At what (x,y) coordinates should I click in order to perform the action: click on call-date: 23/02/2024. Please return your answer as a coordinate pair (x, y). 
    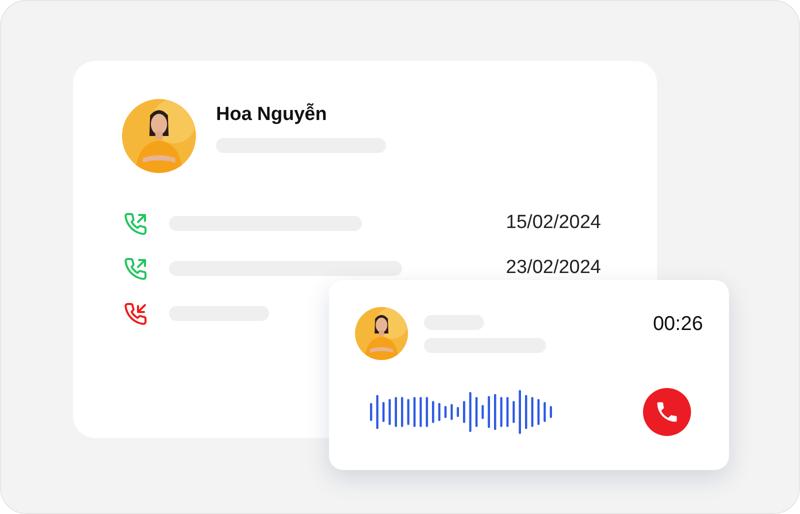
    Looking at the image, I should click on (553, 268).